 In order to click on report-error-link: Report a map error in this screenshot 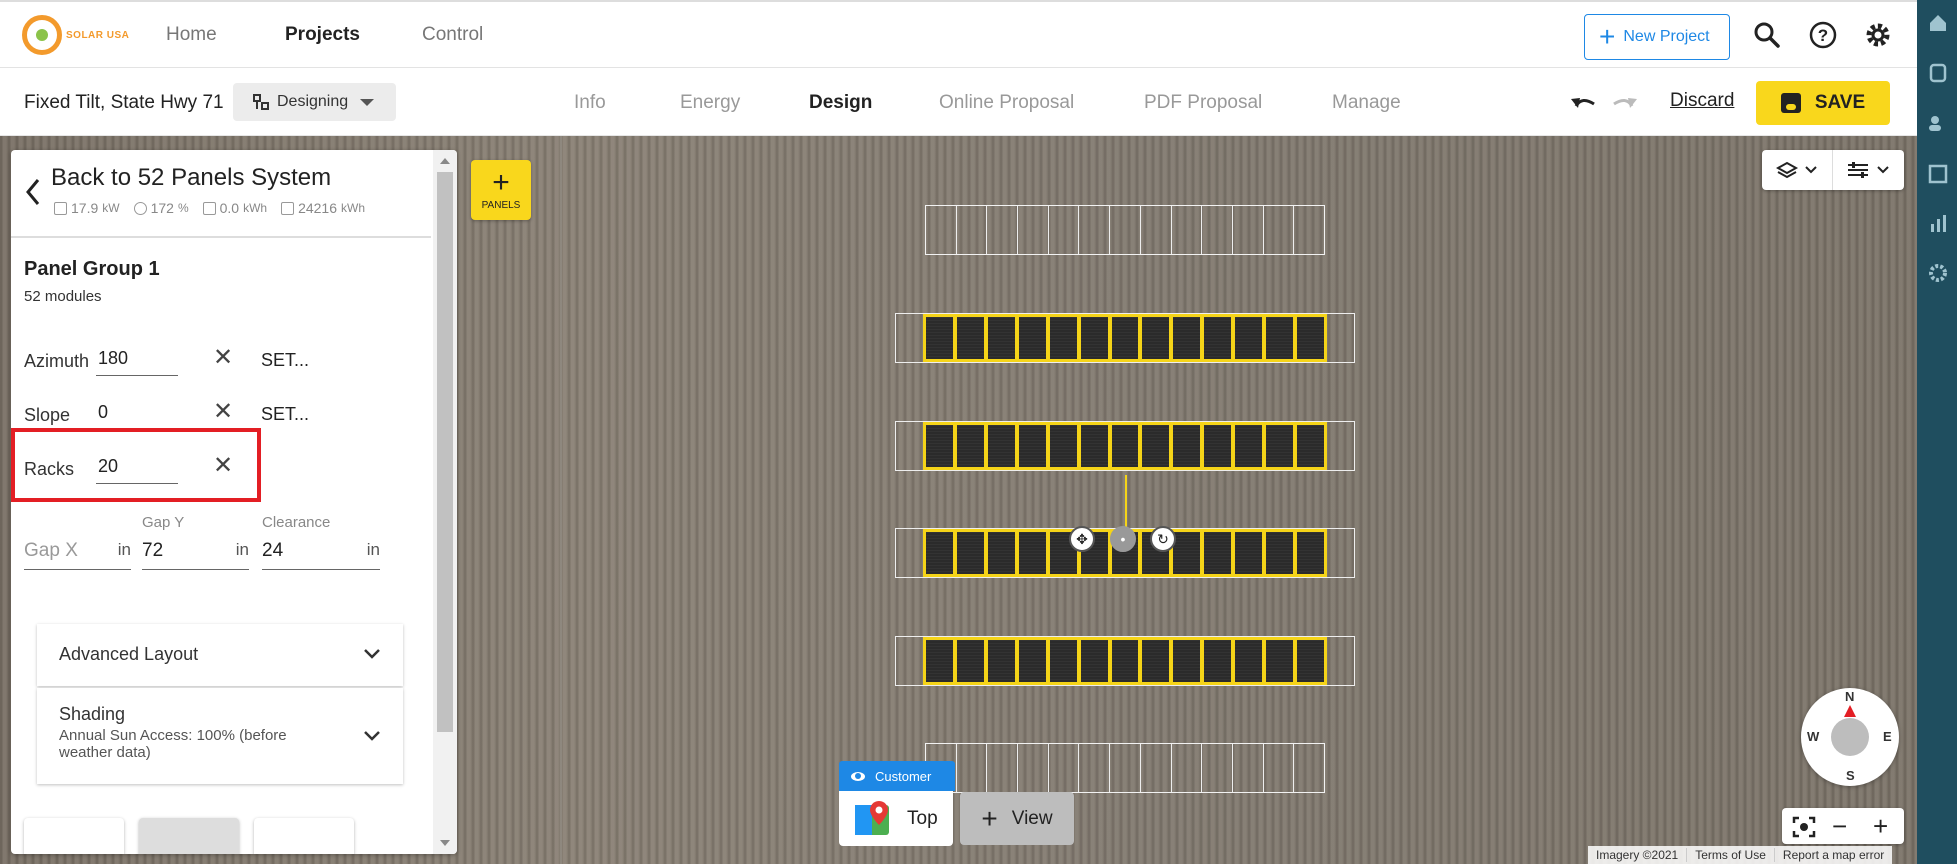, I will do `click(1833, 855)`.